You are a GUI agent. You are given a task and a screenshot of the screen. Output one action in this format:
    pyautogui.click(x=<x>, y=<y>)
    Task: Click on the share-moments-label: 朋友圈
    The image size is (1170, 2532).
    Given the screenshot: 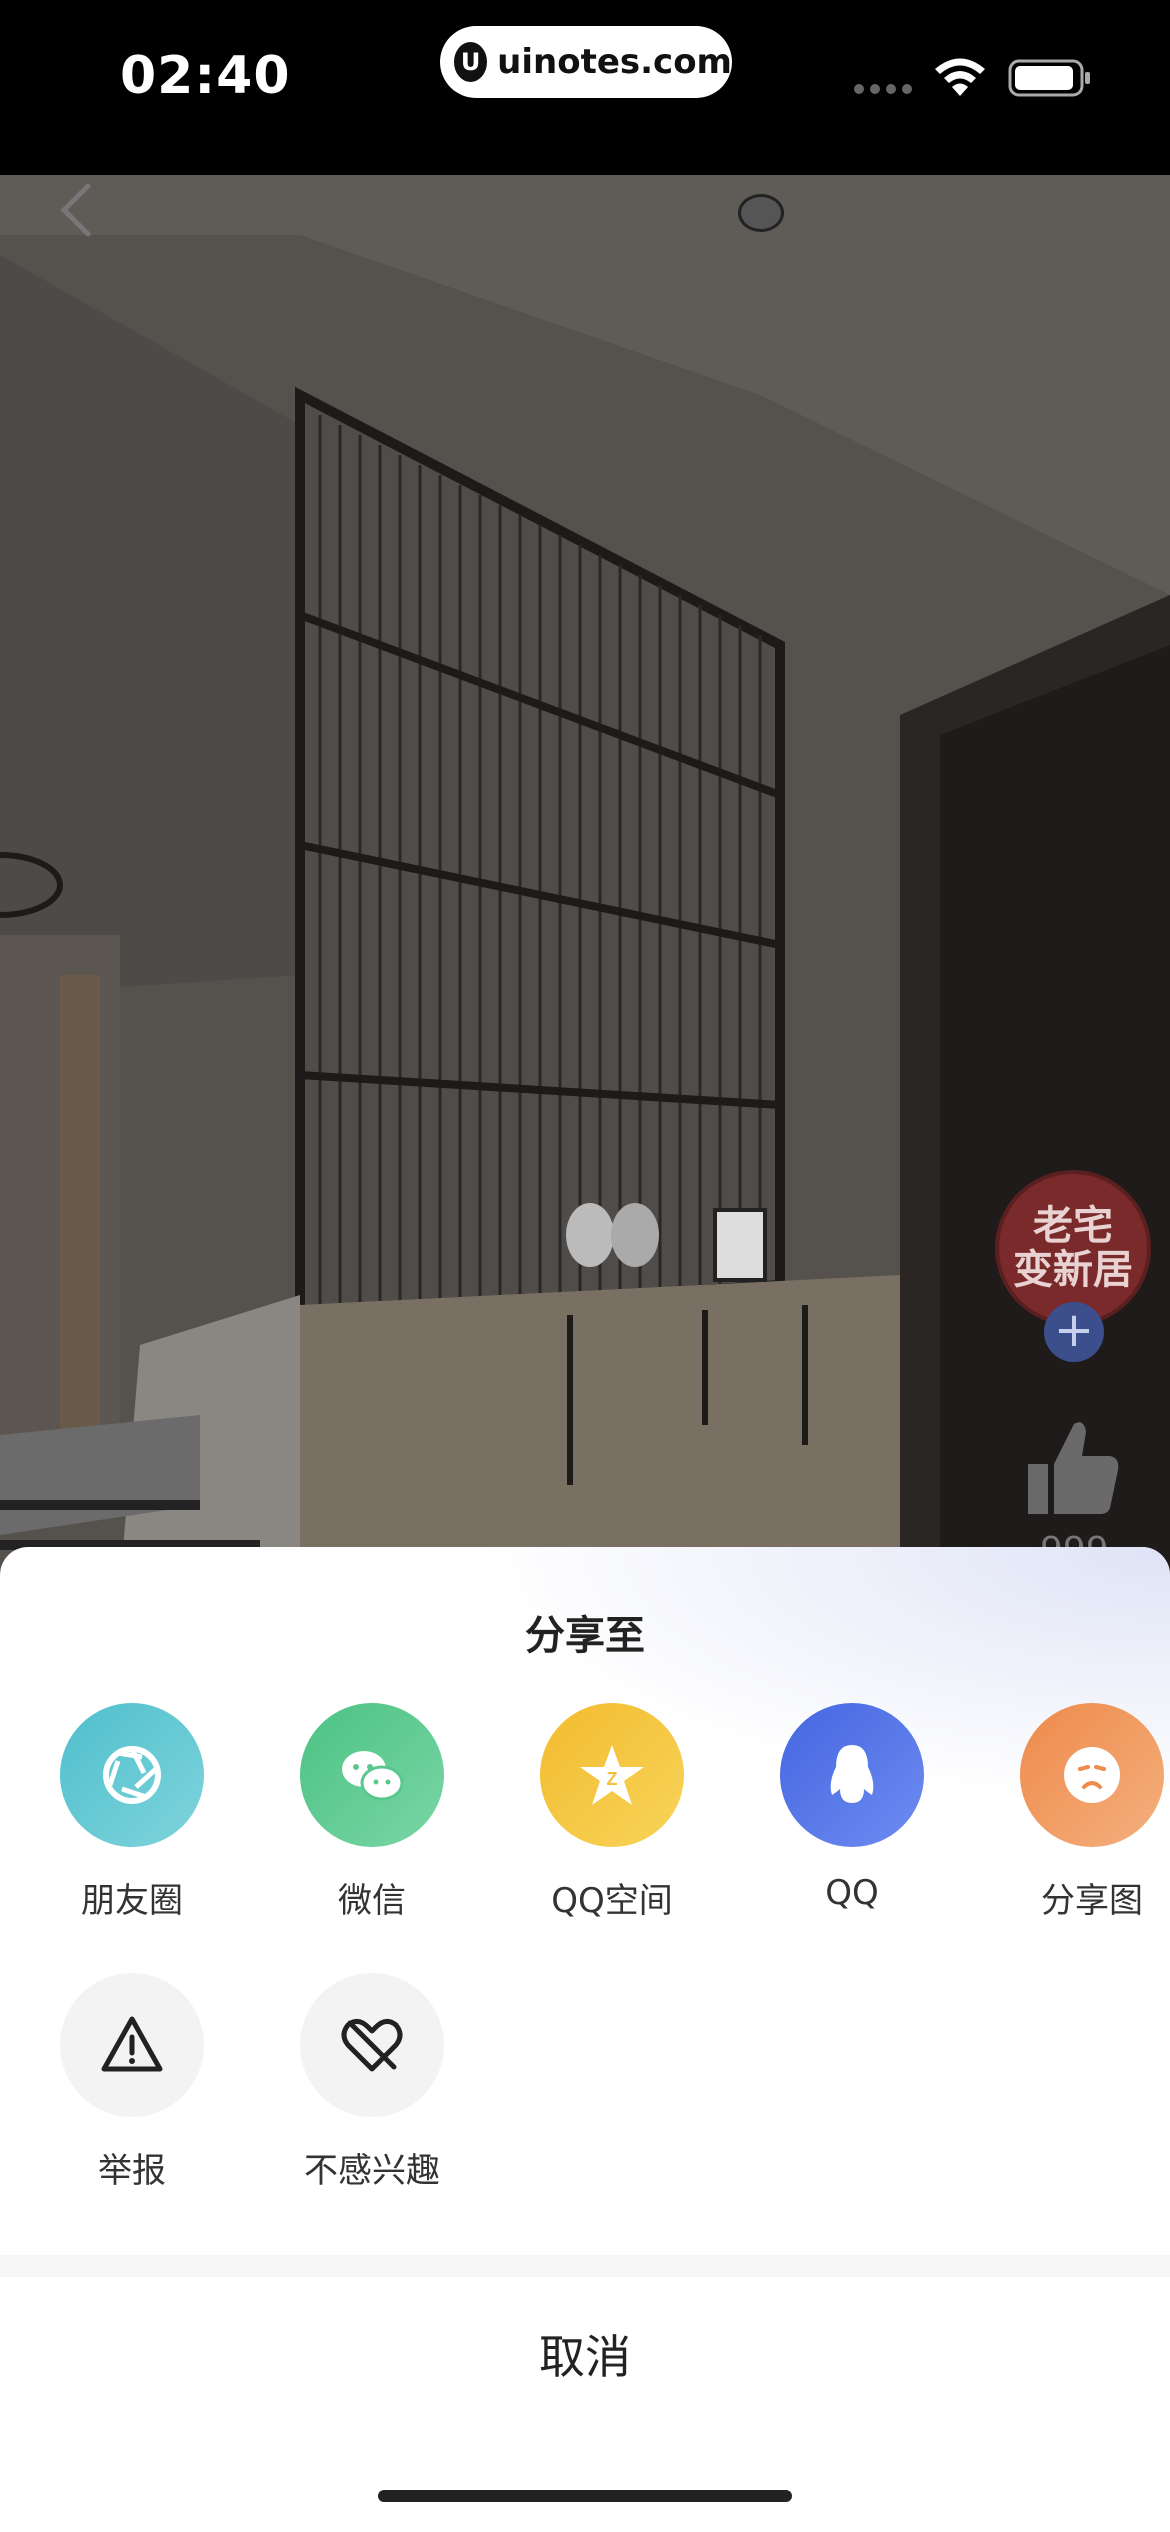 What is the action you would take?
    pyautogui.click(x=132, y=1901)
    